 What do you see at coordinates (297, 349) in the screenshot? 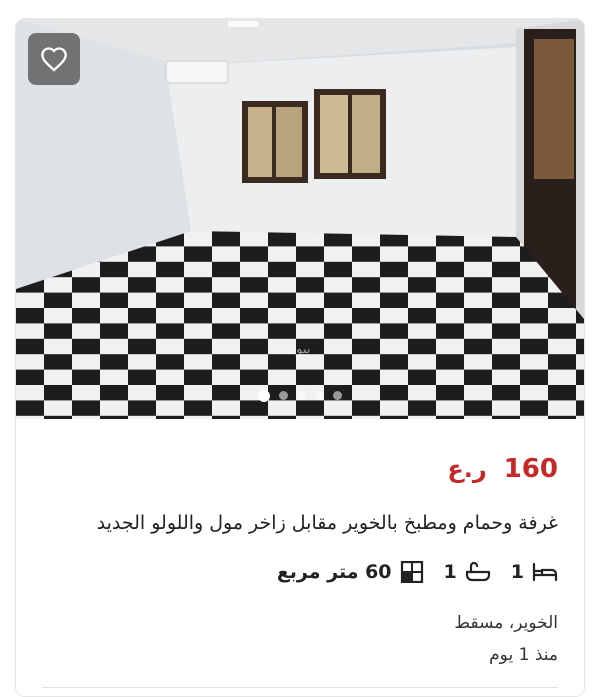
I see `photo-watermark: بيوت` at bounding box center [297, 349].